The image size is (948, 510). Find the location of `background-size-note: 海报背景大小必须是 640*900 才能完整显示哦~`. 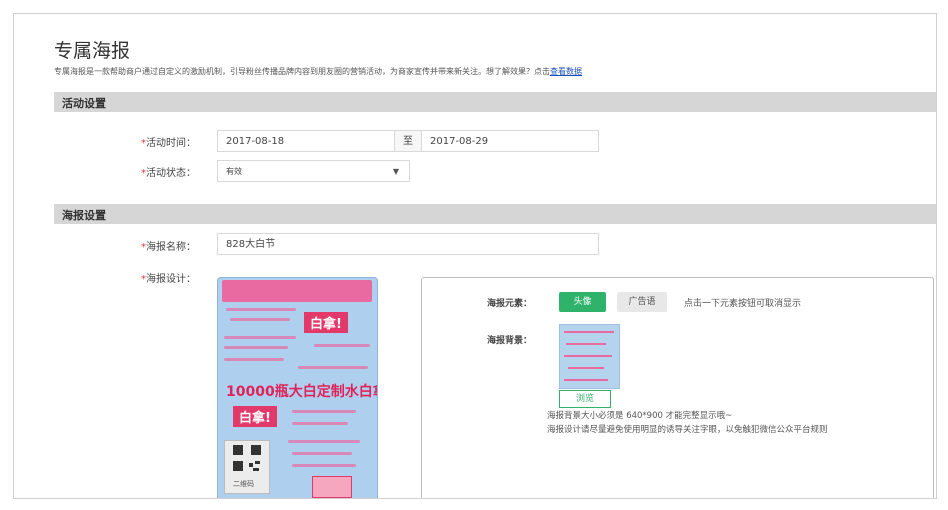

background-size-note: 海报背景大小必须是 640*900 才能完整显示哦~ is located at coordinates (640, 416).